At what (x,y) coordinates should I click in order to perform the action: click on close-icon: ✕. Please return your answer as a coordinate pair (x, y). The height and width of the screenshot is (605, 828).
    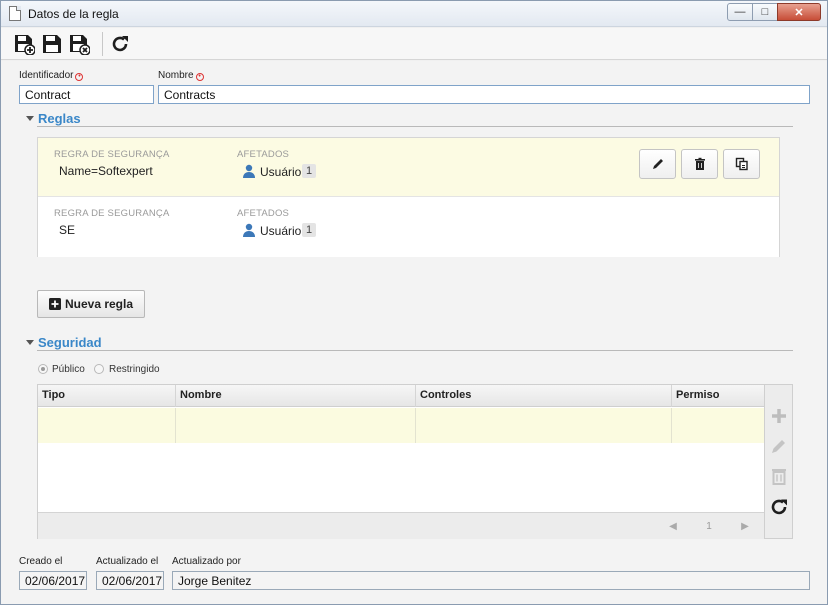
    Looking at the image, I should click on (799, 12).